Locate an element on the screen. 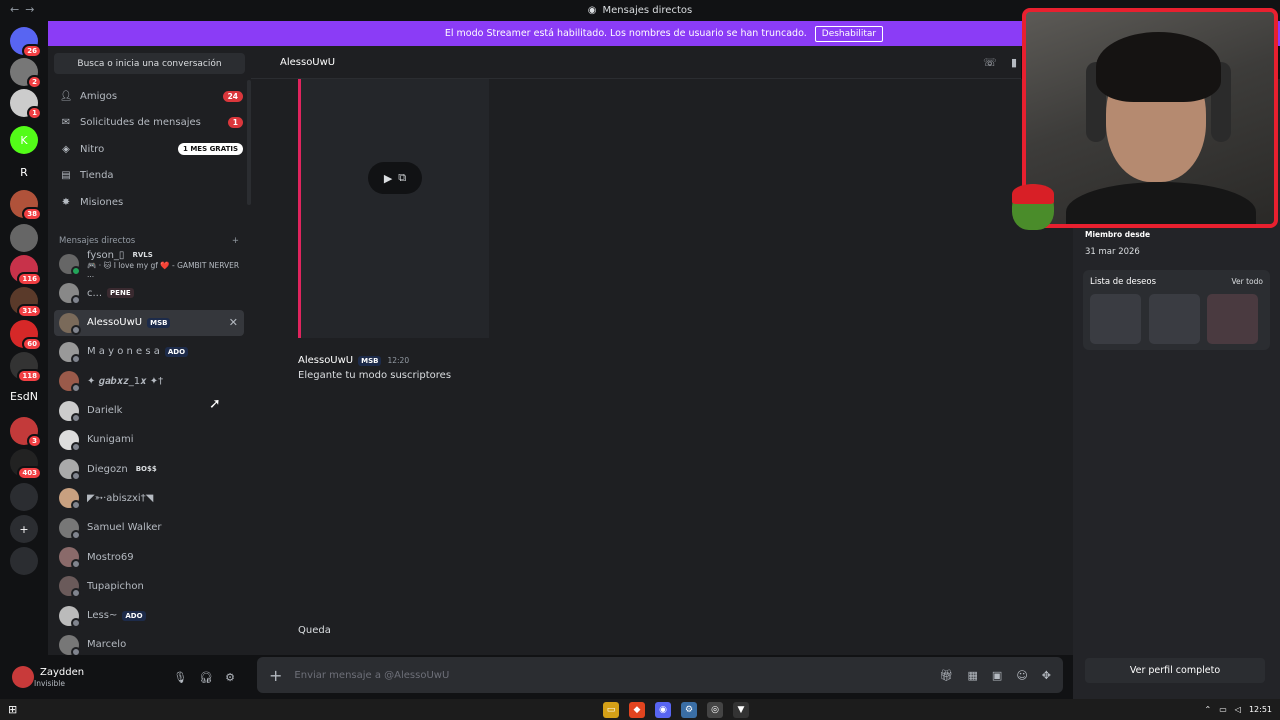 This screenshot has width=1280, height=720. disable-streamer-button: Deshabilitar is located at coordinates (849, 33).